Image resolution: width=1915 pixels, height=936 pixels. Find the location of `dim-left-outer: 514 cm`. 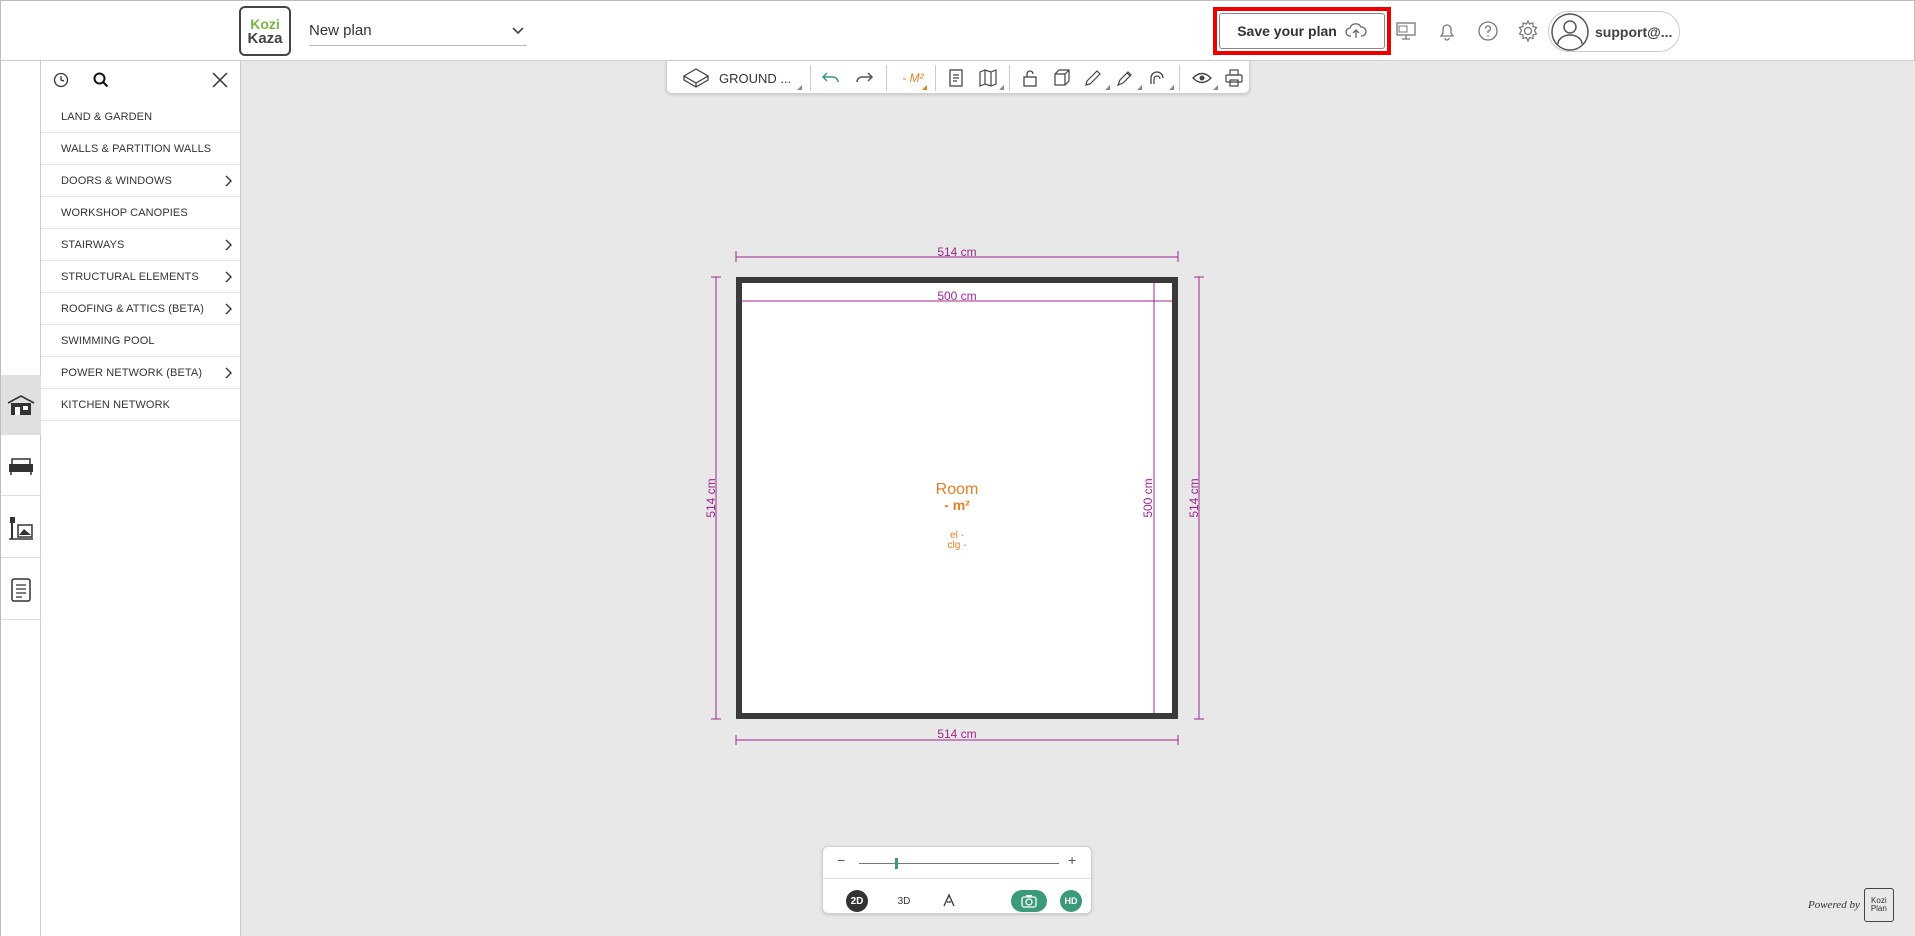

dim-left-outer: 514 cm is located at coordinates (711, 497).